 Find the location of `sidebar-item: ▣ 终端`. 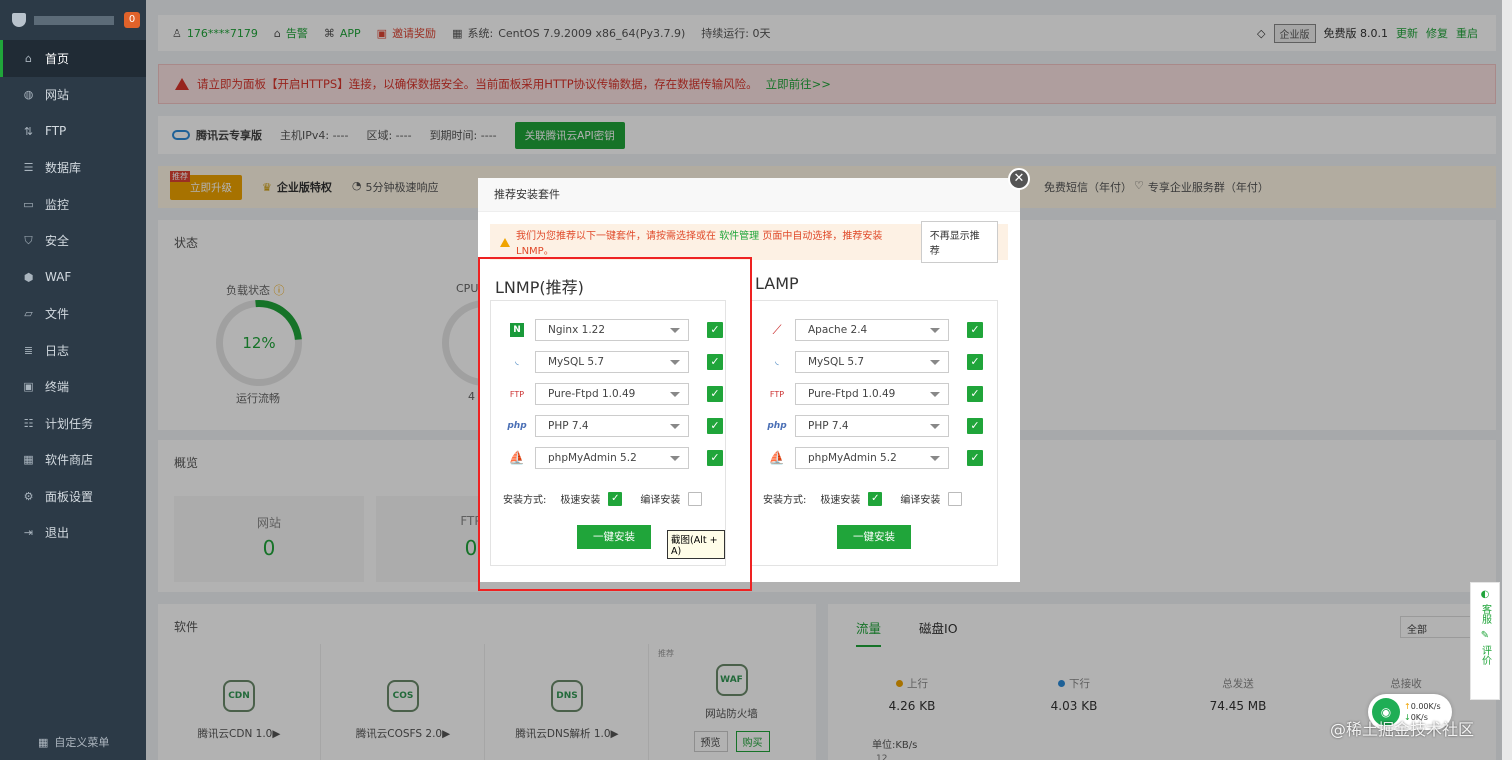

sidebar-item: ▣ 终端 is located at coordinates (73, 387).